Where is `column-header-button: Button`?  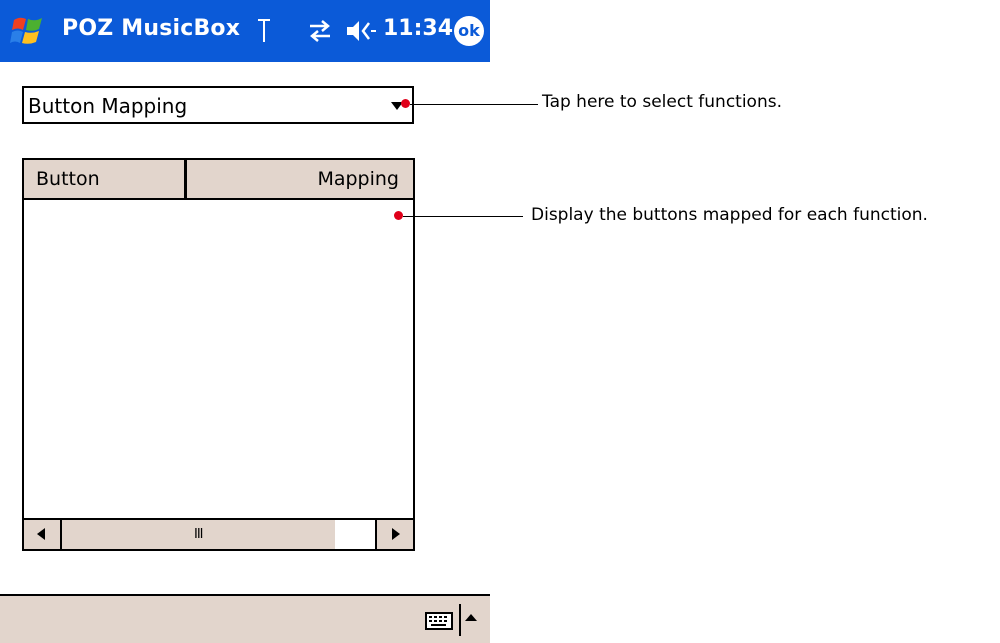 column-header-button: Button is located at coordinates (105, 179).